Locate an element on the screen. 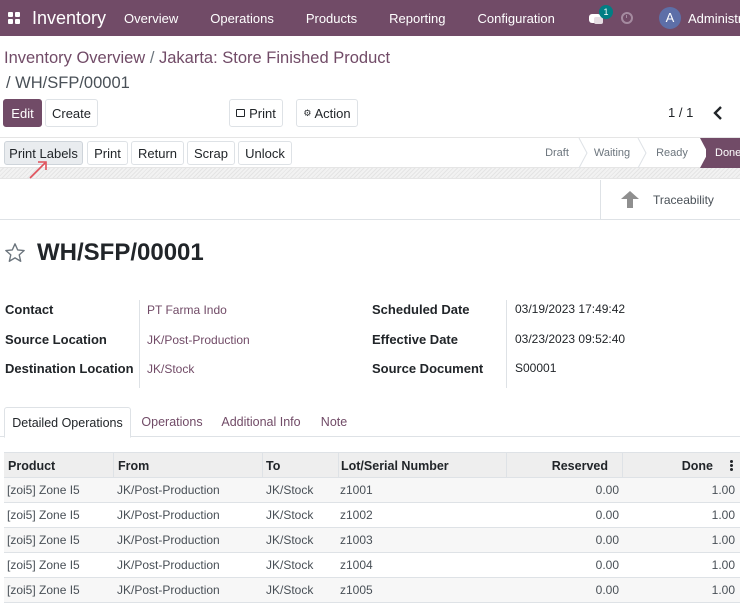  star-icon is located at coordinates (15, 253).